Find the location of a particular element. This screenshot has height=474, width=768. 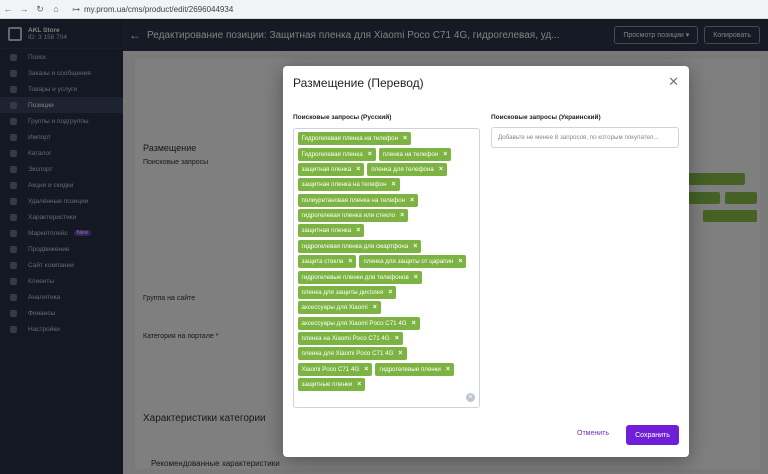

search-query-tag: Xiaomi Poco C71 4G × is located at coordinates (335, 369).